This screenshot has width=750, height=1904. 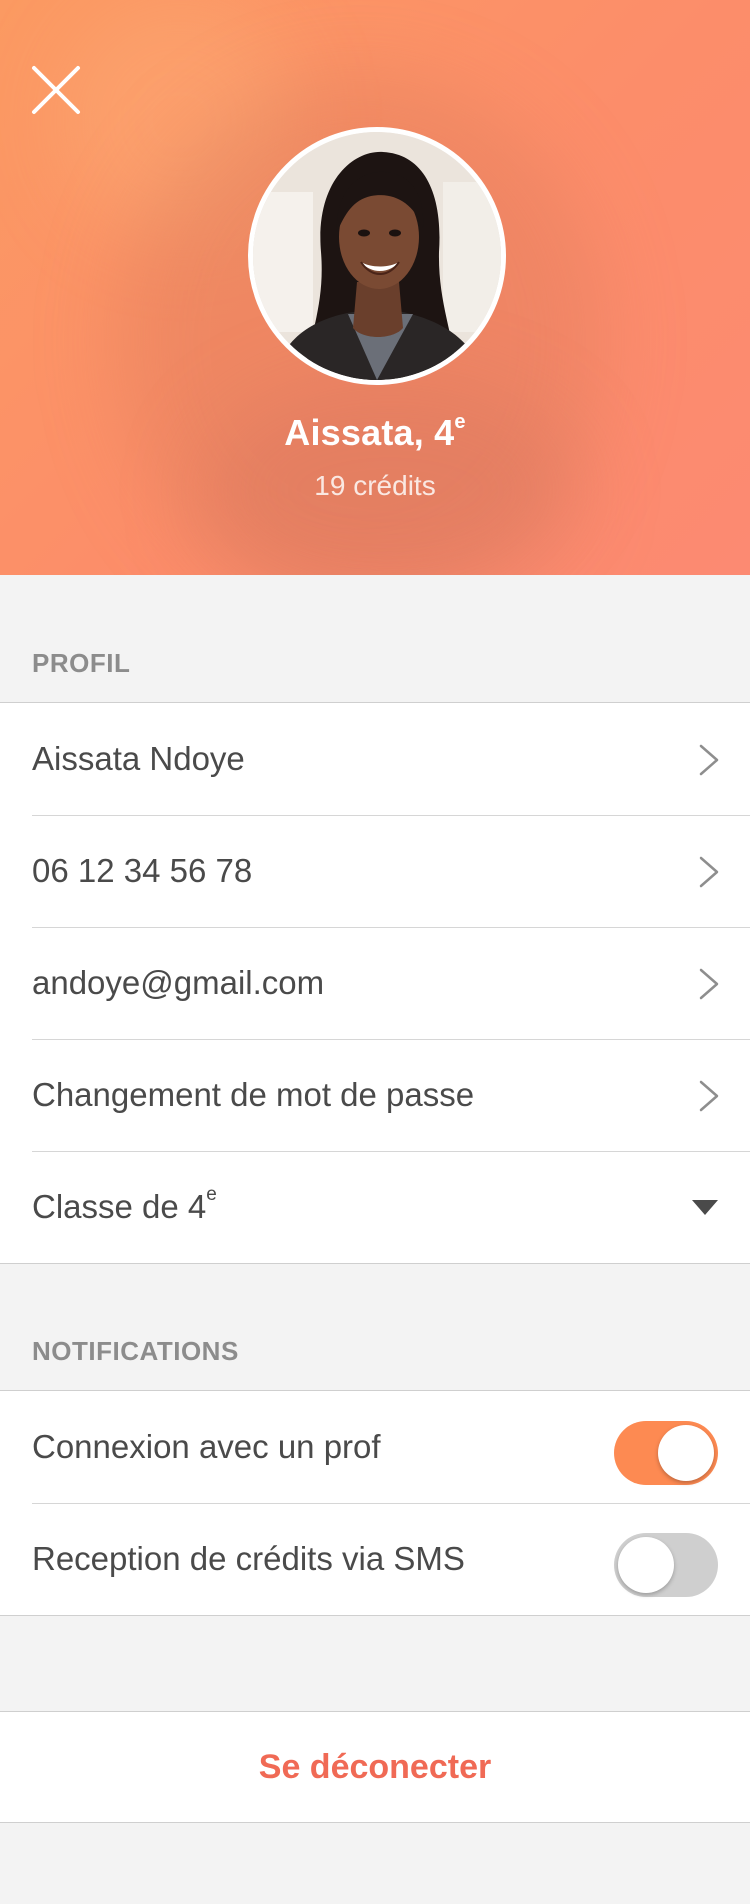 I want to click on list-item-label: Connexion avec un prof, so click(x=206, y=1446).